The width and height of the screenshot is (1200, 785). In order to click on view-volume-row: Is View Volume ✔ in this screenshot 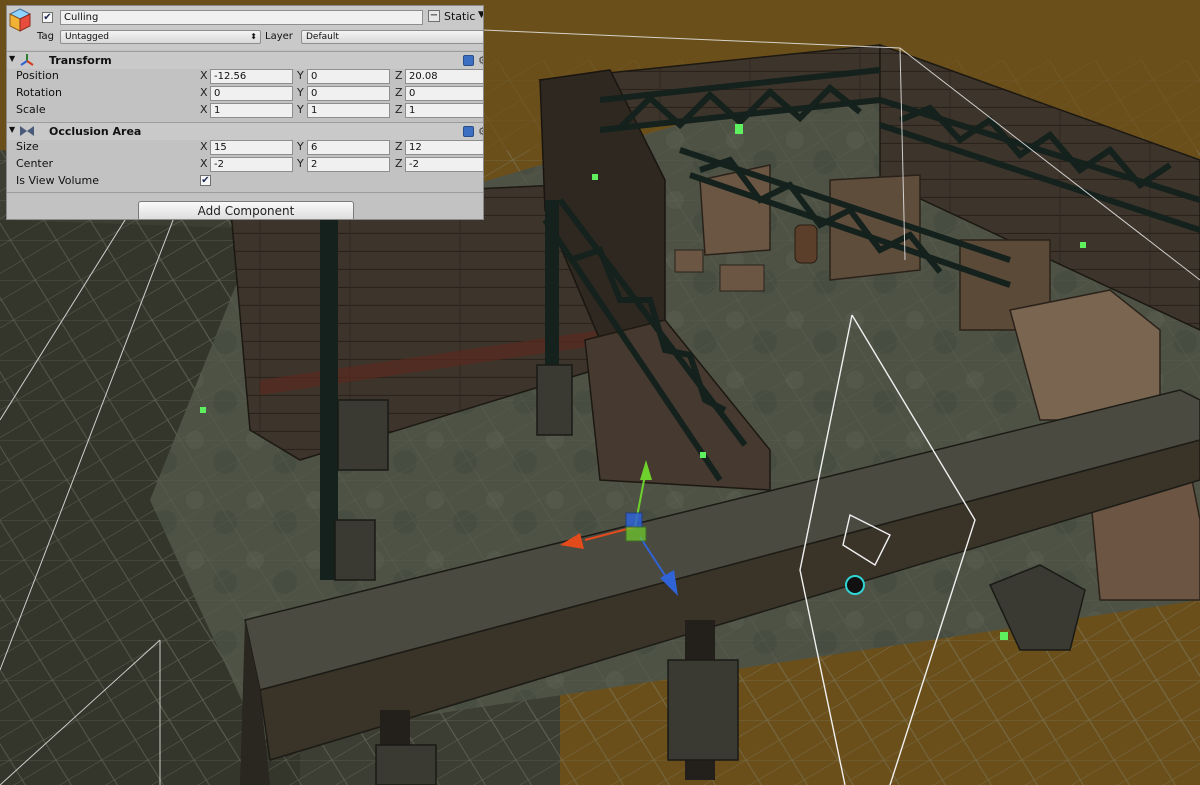, I will do `click(245, 181)`.